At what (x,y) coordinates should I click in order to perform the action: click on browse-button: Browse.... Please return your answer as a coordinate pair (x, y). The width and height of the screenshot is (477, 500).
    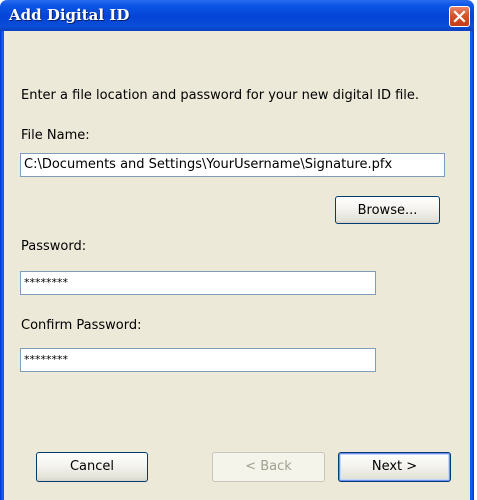
    Looking at the image, I should click on (387, 210).